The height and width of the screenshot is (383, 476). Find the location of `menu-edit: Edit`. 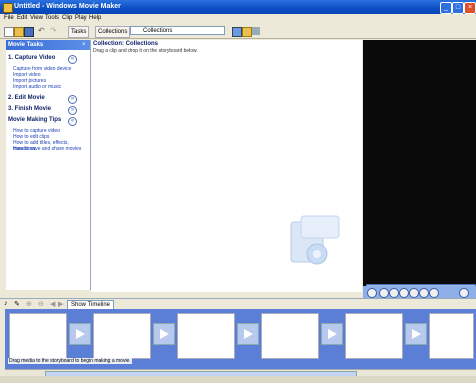

menu-edit: Edit is located at coordinates (22, 18).